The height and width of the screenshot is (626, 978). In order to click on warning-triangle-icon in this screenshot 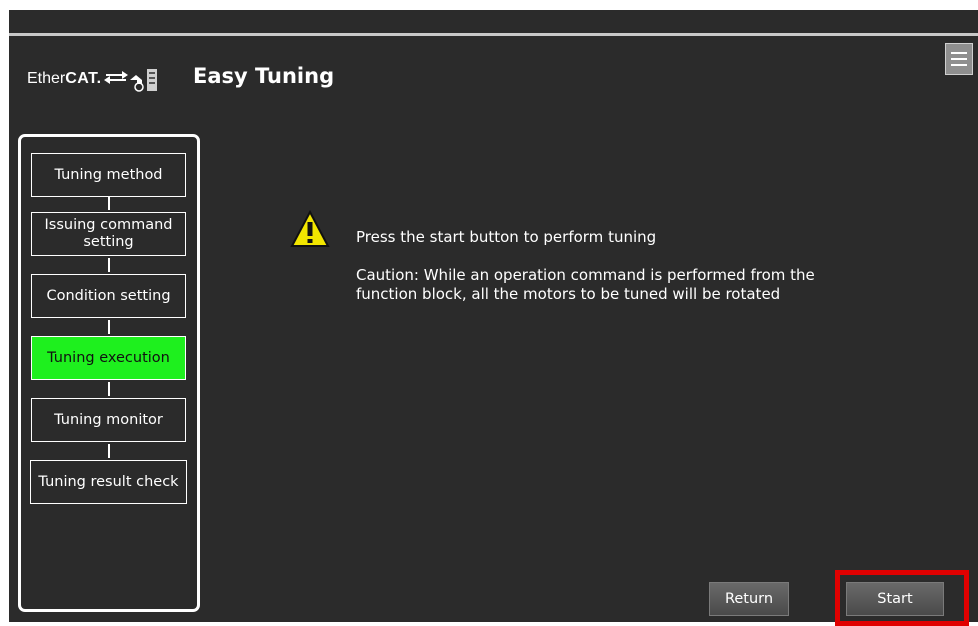, I will do `click(310, 228)`.